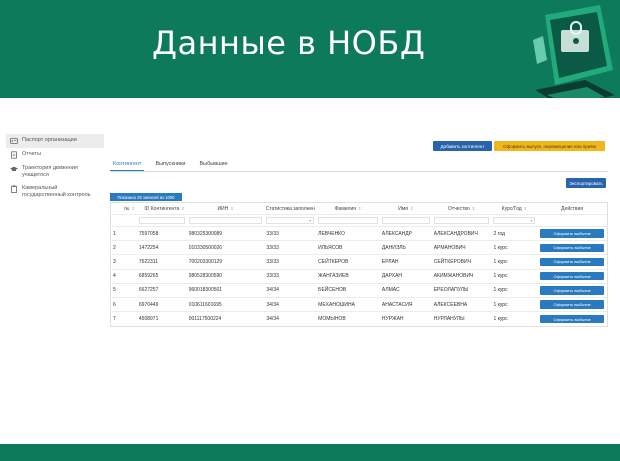  What do you see at coordinates (205, 319) in the screenshot?
I see `cell-iin: 001117500224` at bounding box center [205, 319].